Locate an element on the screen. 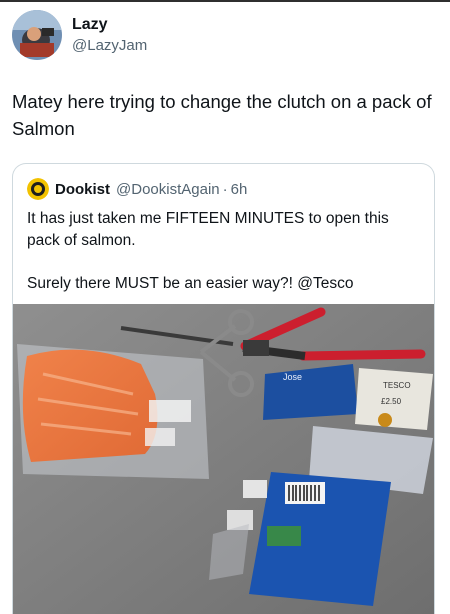 This screenshot has height=614, width=450. quoted-tweet-header: Dookist @DookistAgain · 6h is located at coordinates (137, 189).